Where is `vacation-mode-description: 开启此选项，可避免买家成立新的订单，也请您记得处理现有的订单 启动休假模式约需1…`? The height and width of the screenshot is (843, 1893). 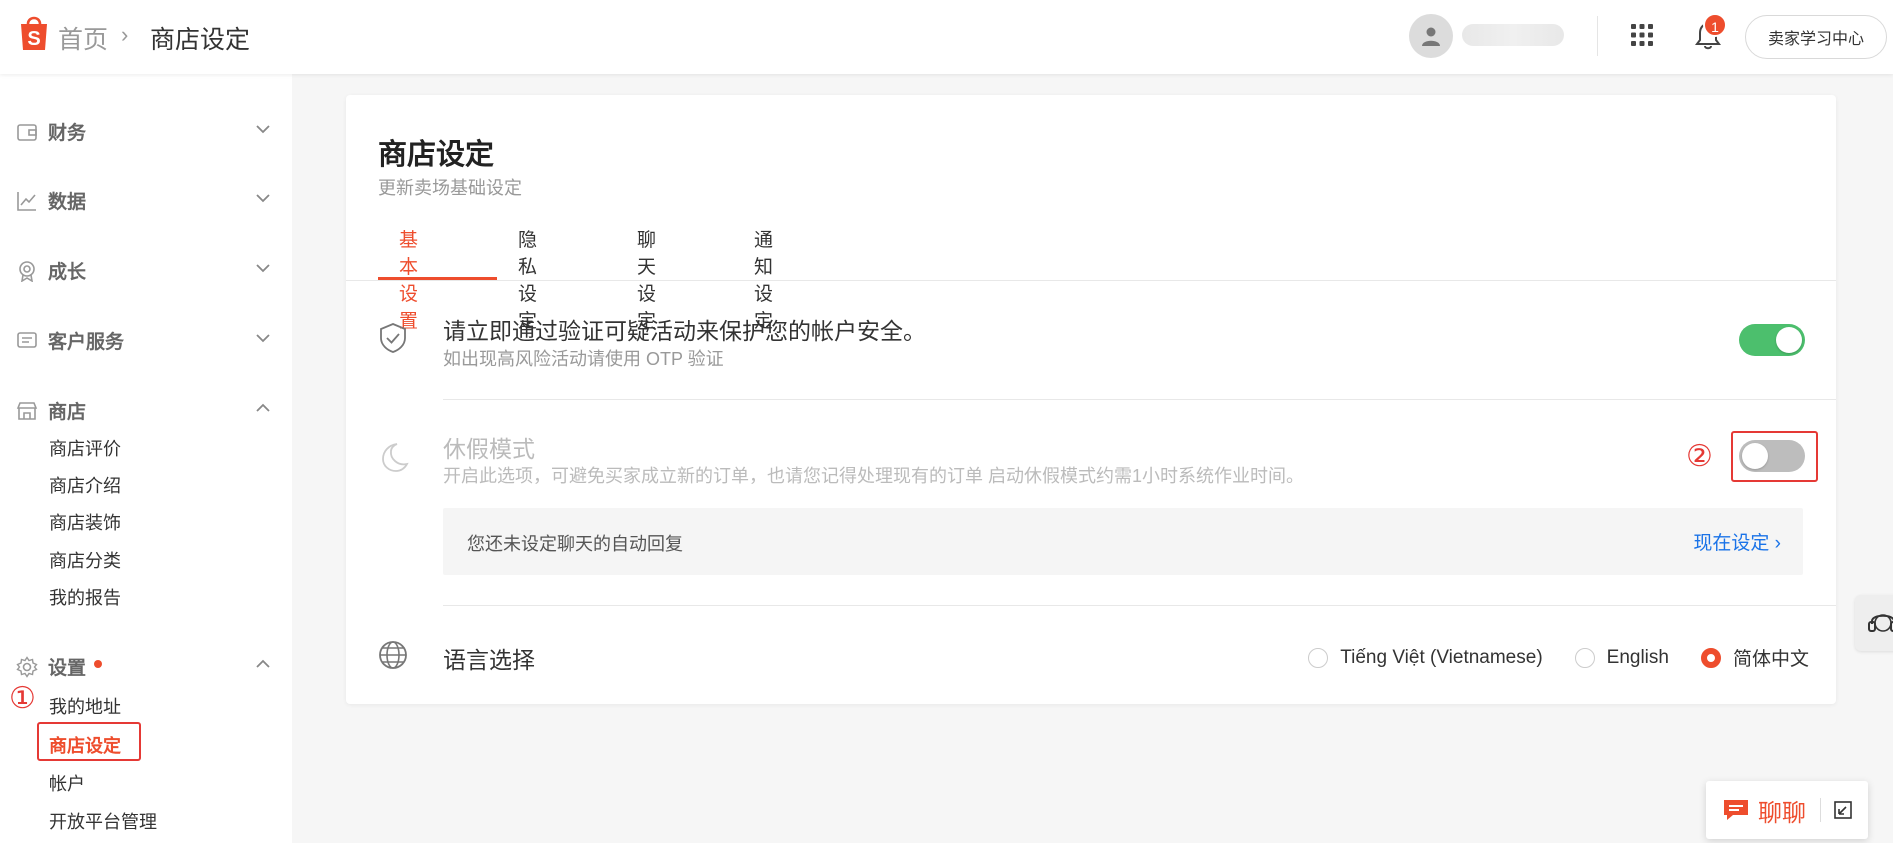 vacation-mode-description: 开启此选项，可避免买家成立新的订单，也请您记得处理现有的订单 启动休假模式约需1… is located at coordinates (874, 476).